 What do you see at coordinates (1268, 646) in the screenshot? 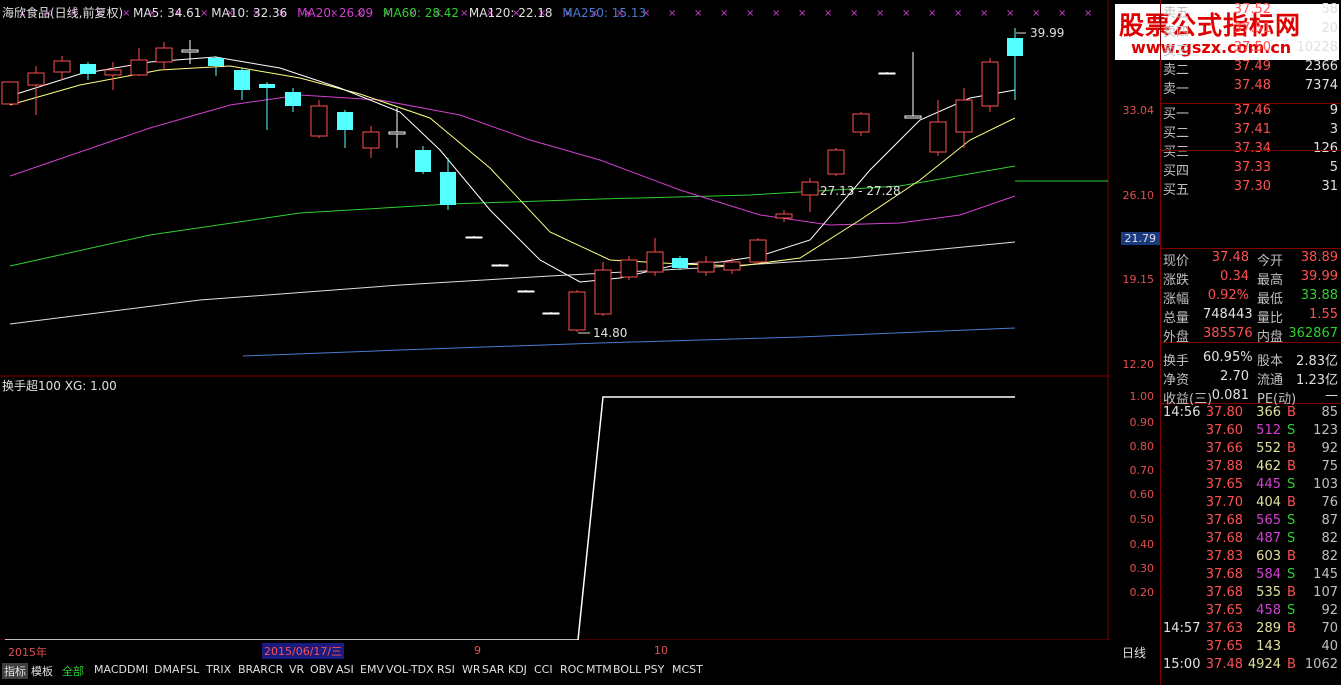
I see `tick-volume: 143` at bounding box center [1268, 646].